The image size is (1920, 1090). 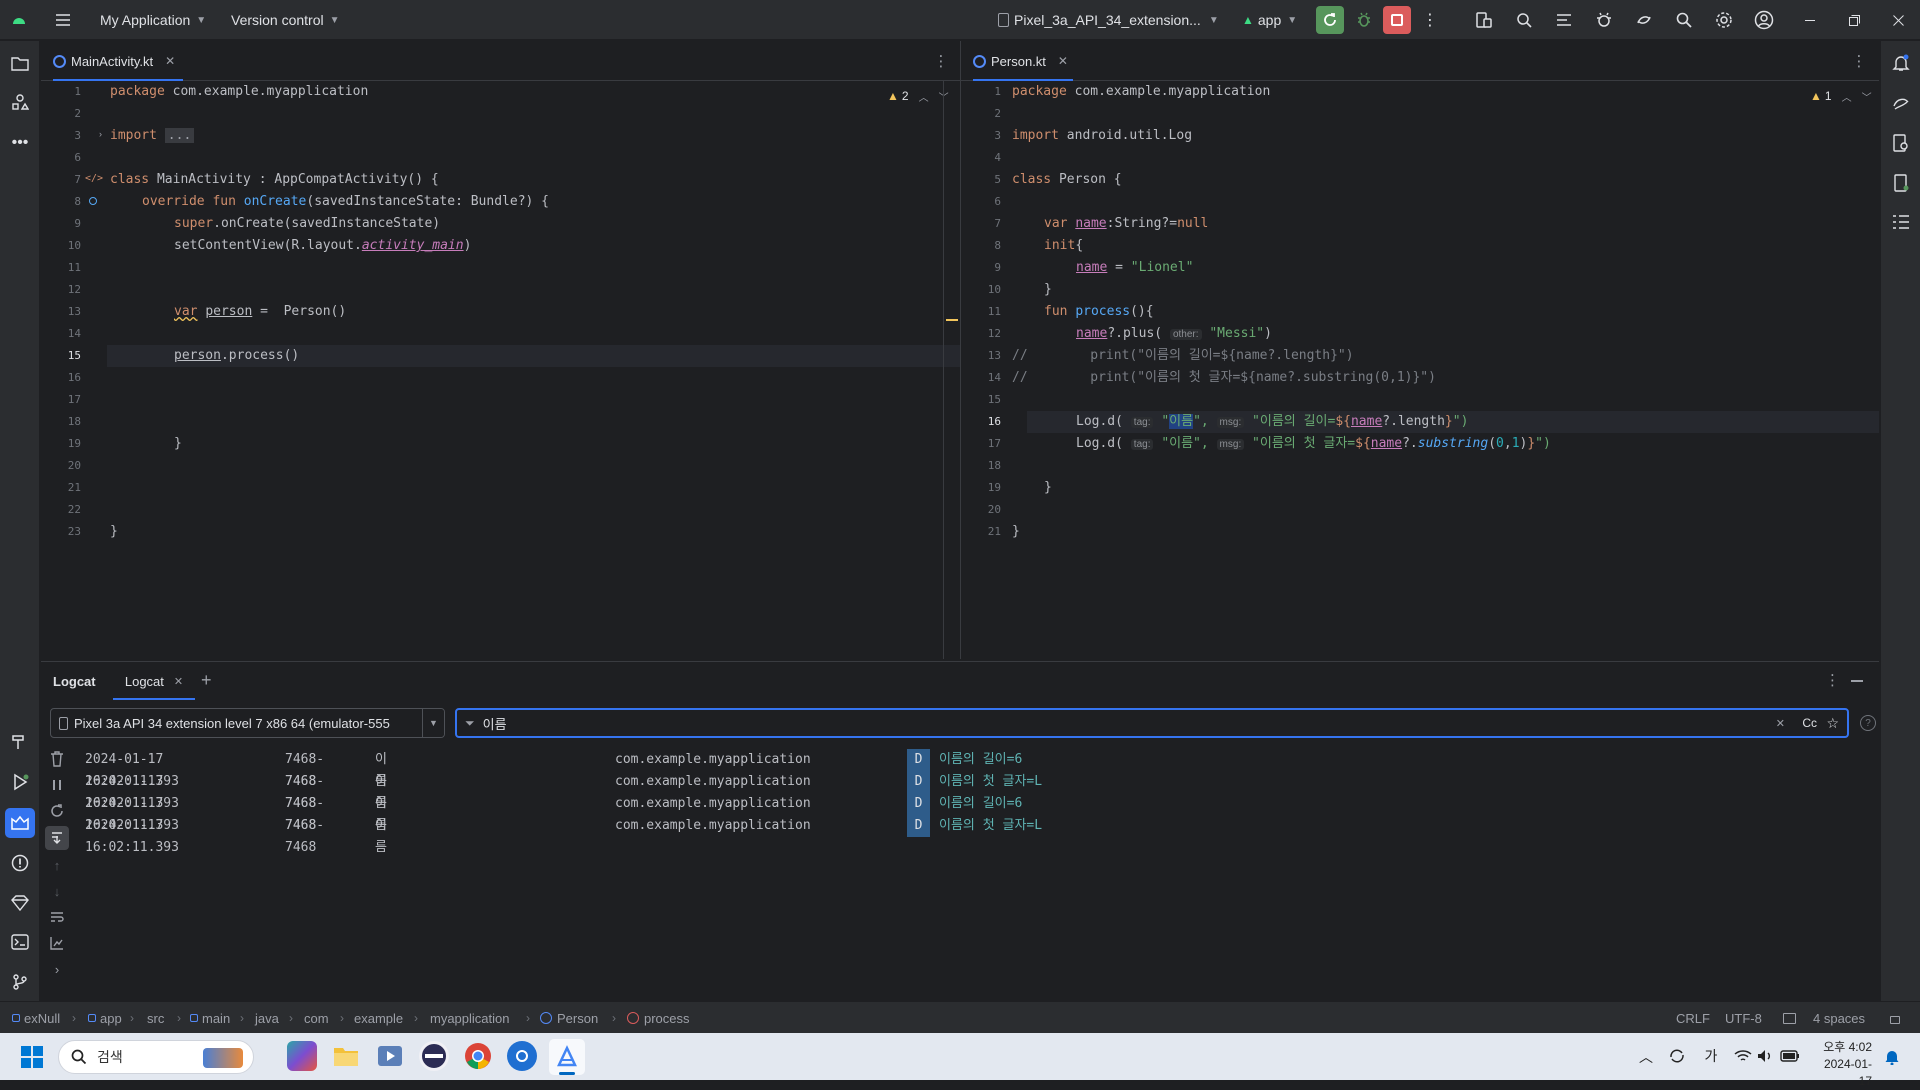 What do you see at coordinates (1901, 222) in the screenshot?
I see `structure-icon` at bounding box center [1901, 222].